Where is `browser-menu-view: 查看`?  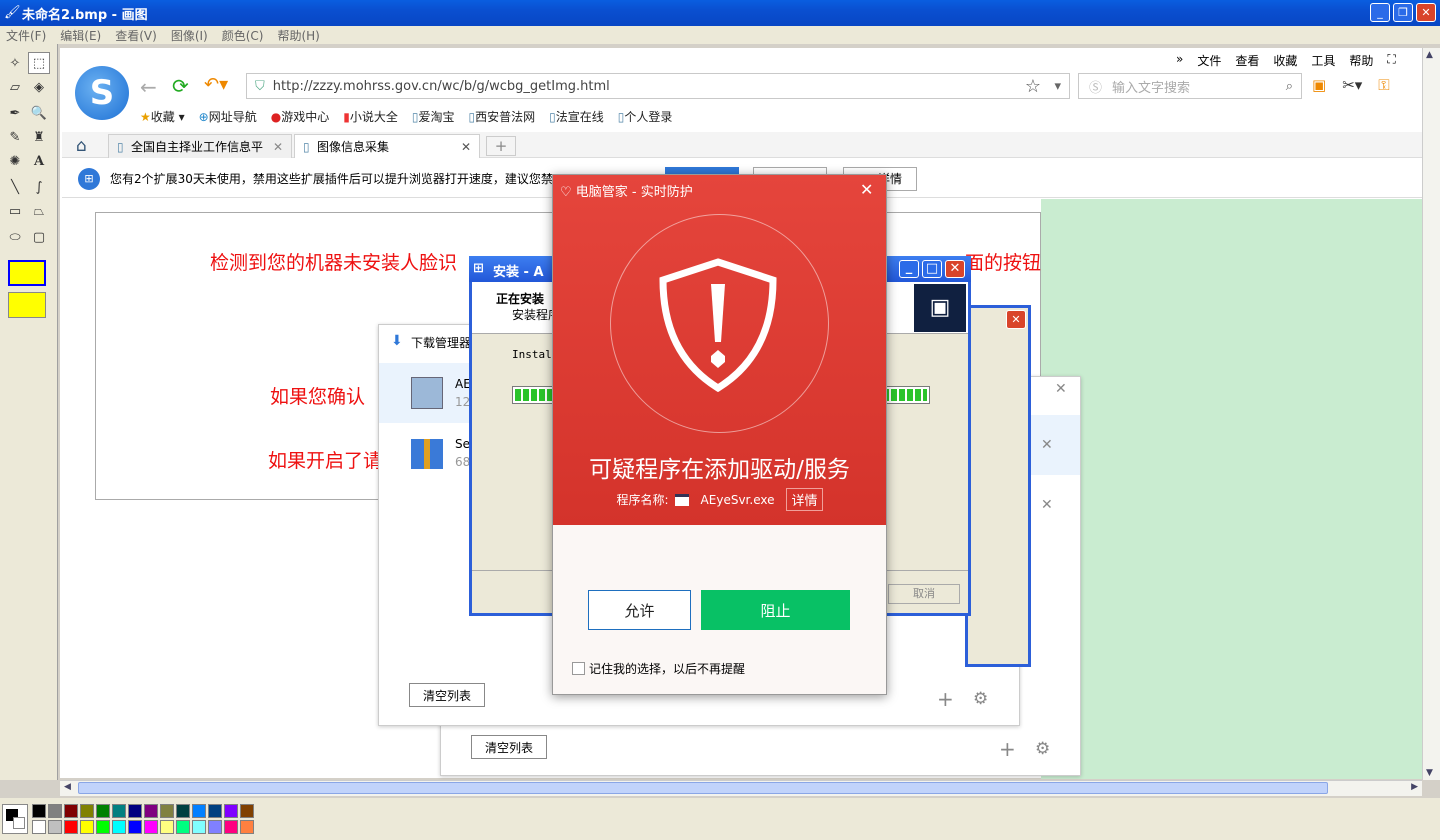 browser-menu-view: 查看 is located at coordinates (1247, 60).